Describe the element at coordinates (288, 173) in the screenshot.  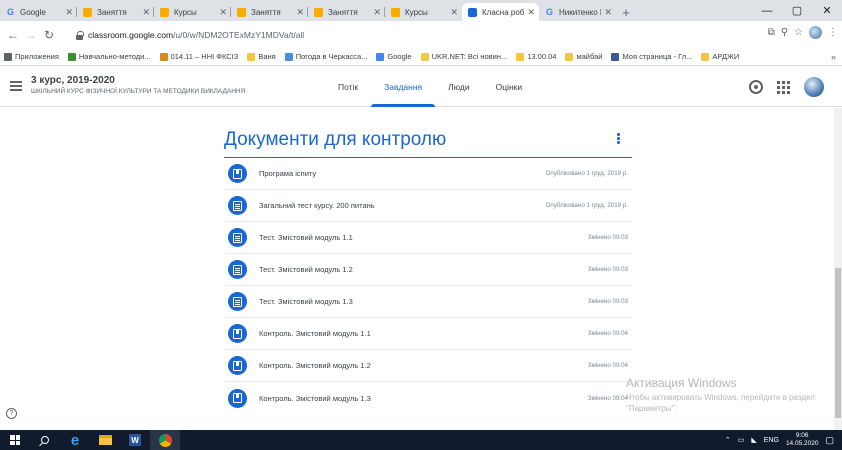
I see `classwork-item-title: Програма іспиту` at that location.